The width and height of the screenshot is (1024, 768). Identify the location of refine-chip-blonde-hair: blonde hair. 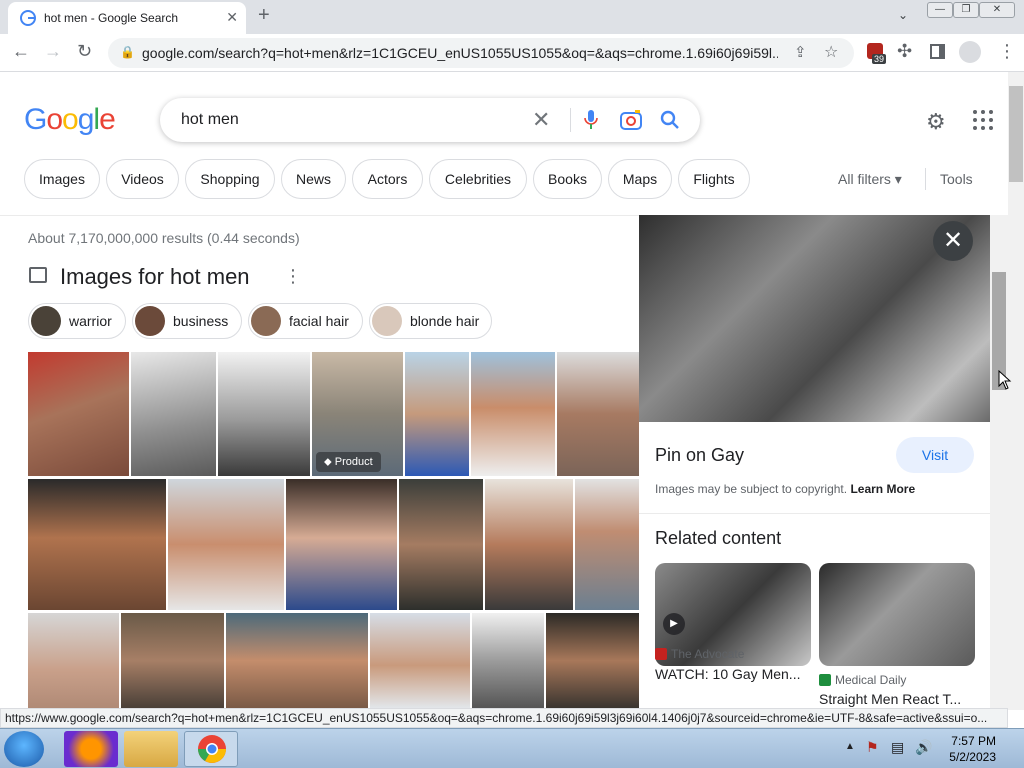
(430, 321).